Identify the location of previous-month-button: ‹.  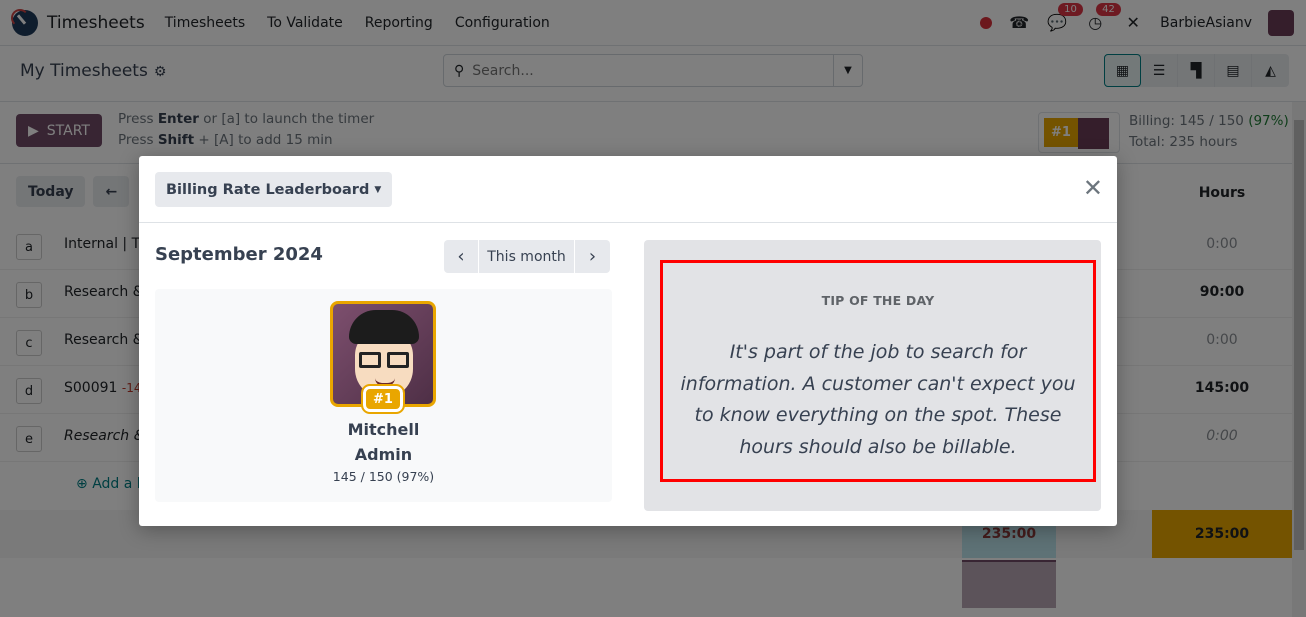
(461, 256).